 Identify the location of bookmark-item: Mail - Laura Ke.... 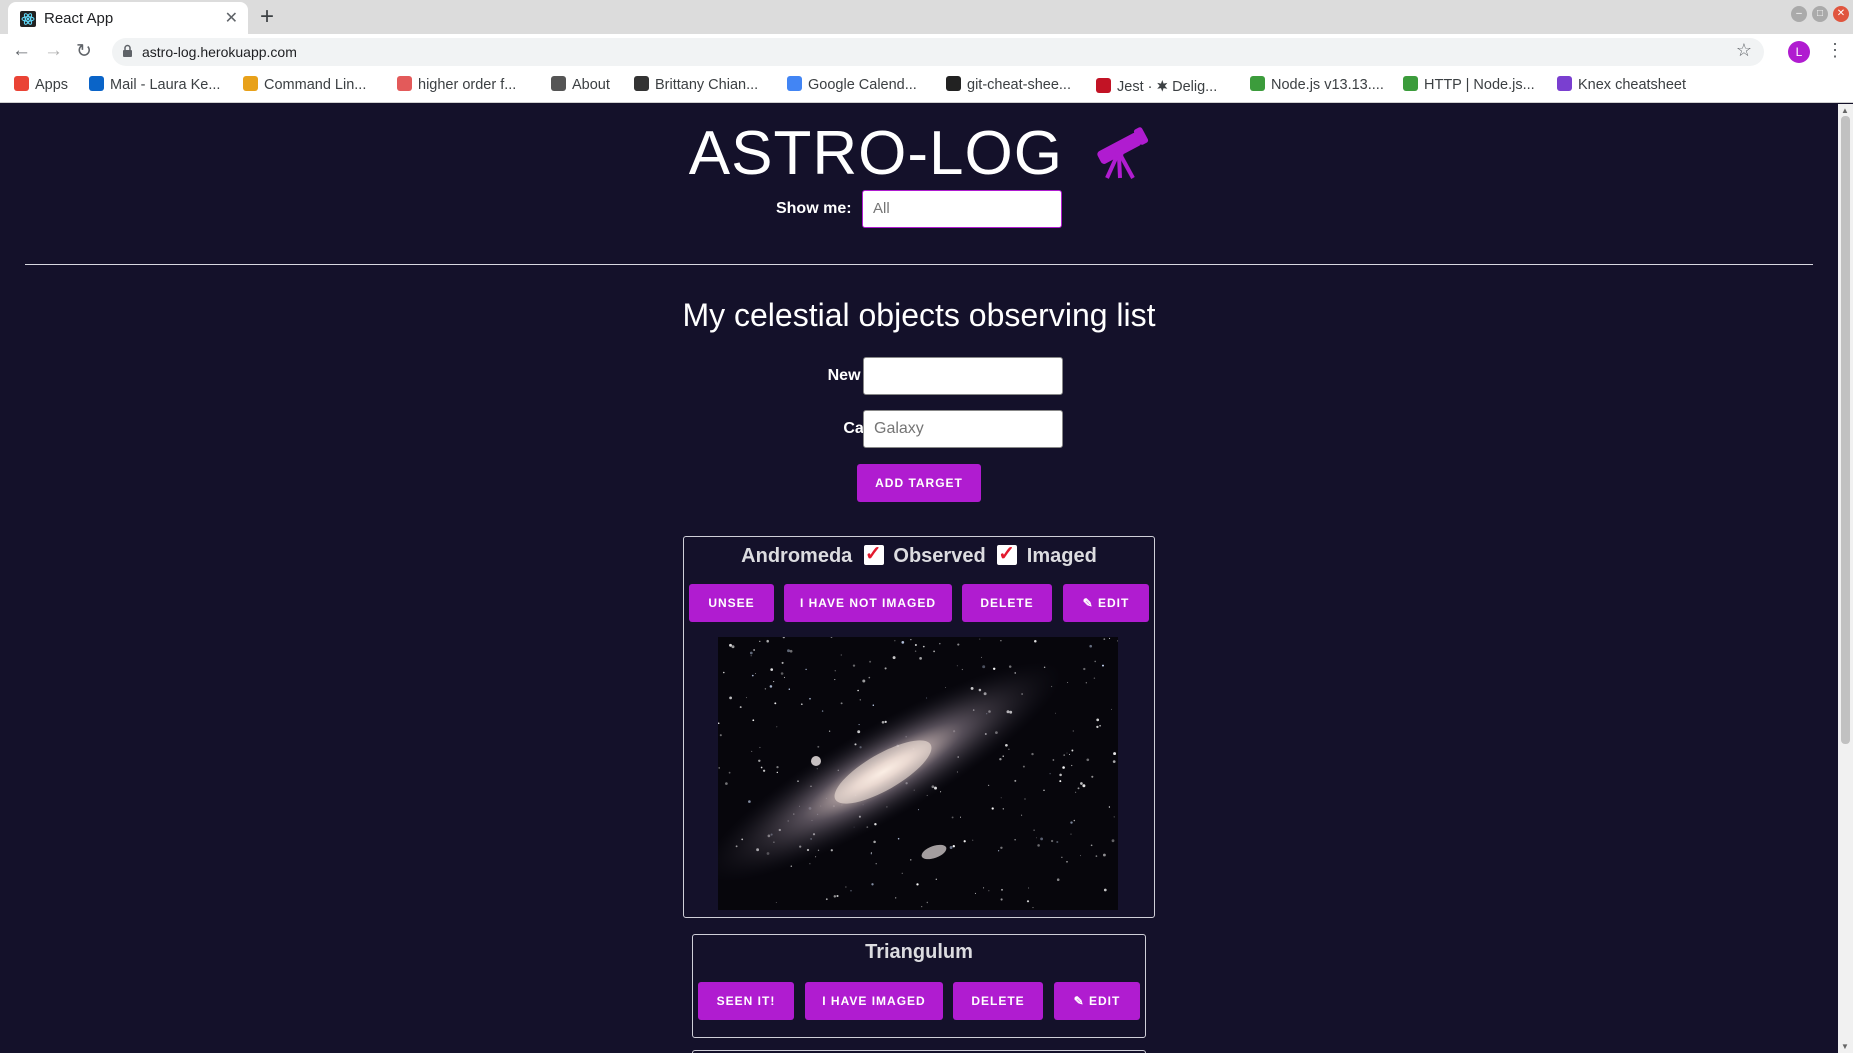
(154, 86).